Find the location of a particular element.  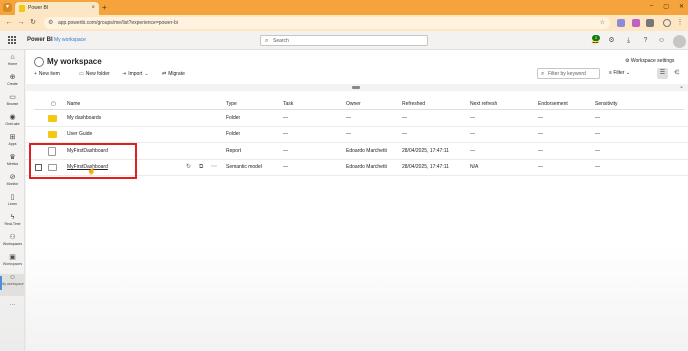

tab-close-icon: × is located at coordinates (93, 8).